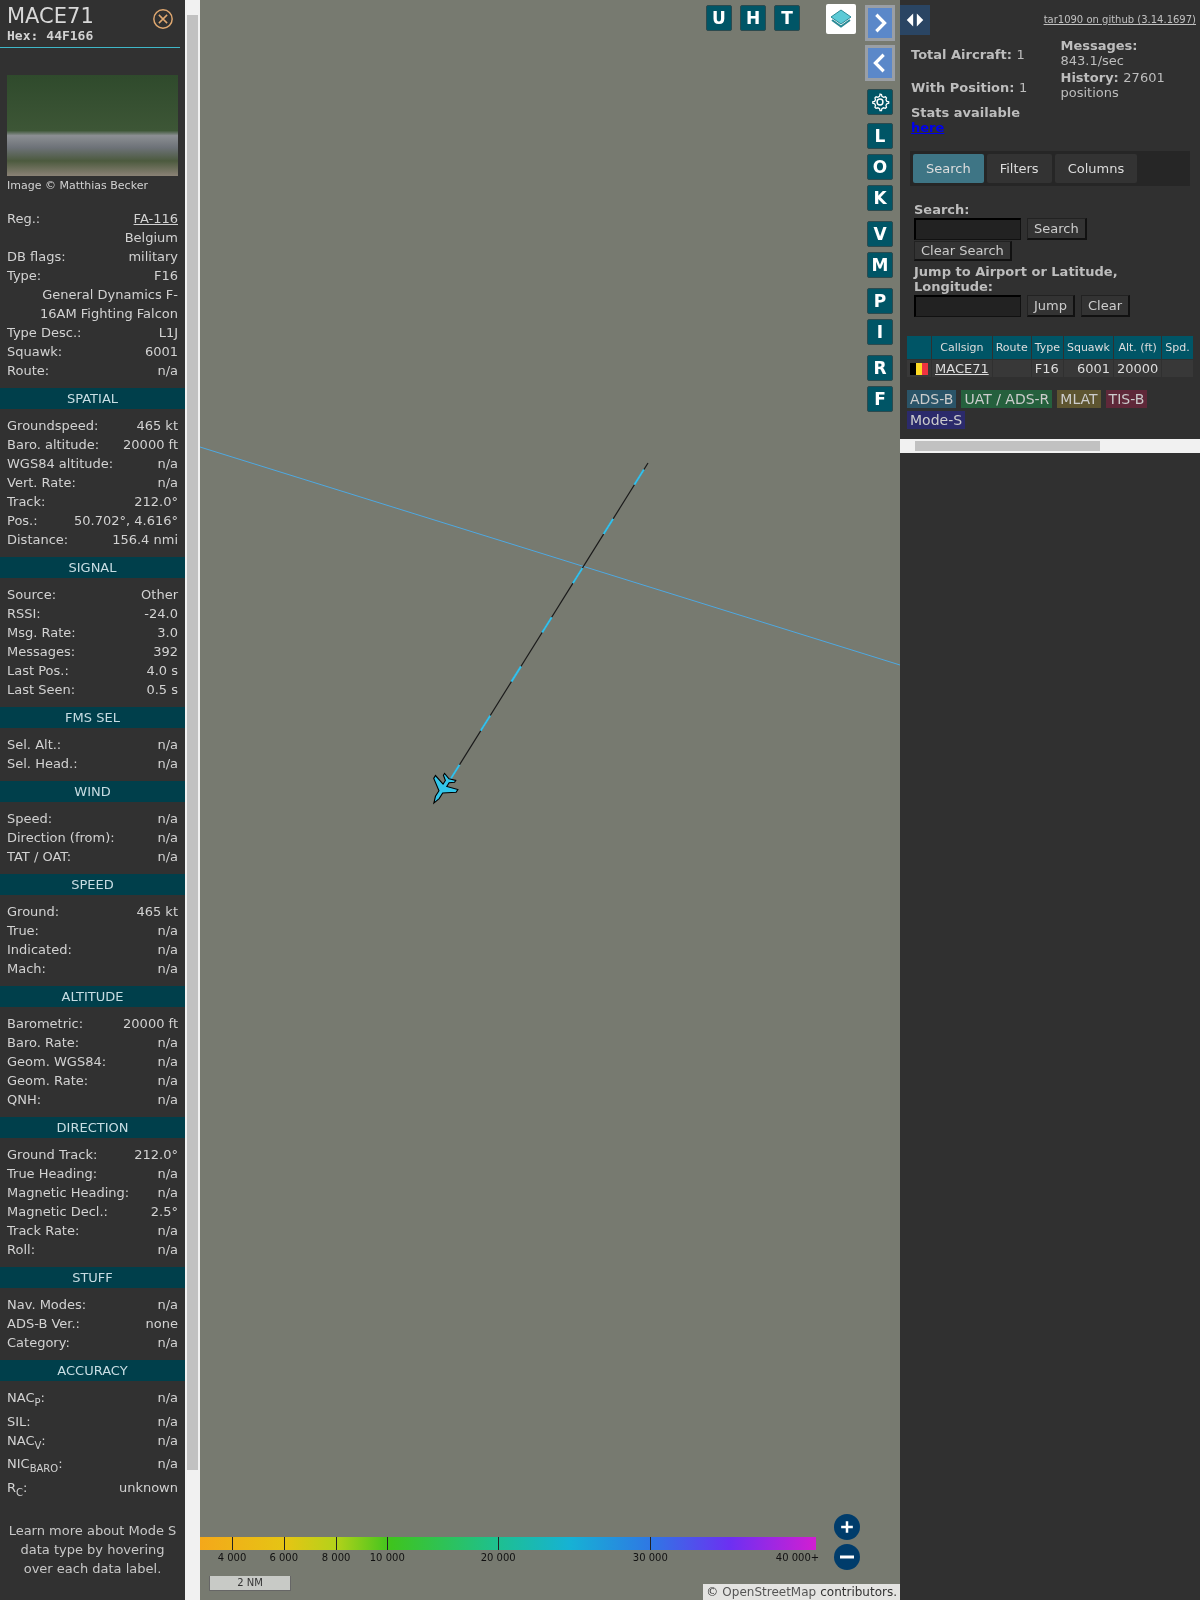 The height and width of the screenshot is (1600, 1200). I want to click on field-label: Route:, so click(28, 371).